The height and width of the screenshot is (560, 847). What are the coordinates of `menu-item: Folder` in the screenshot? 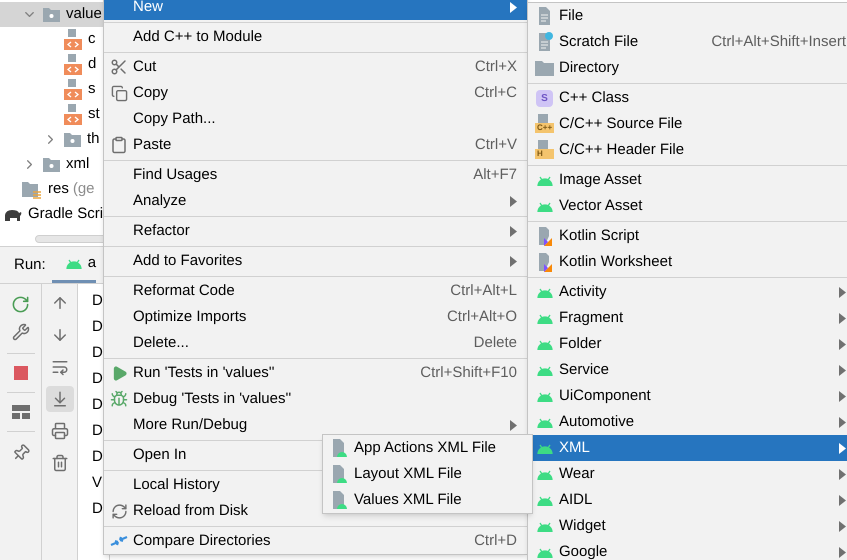 It's located at (687, 344).